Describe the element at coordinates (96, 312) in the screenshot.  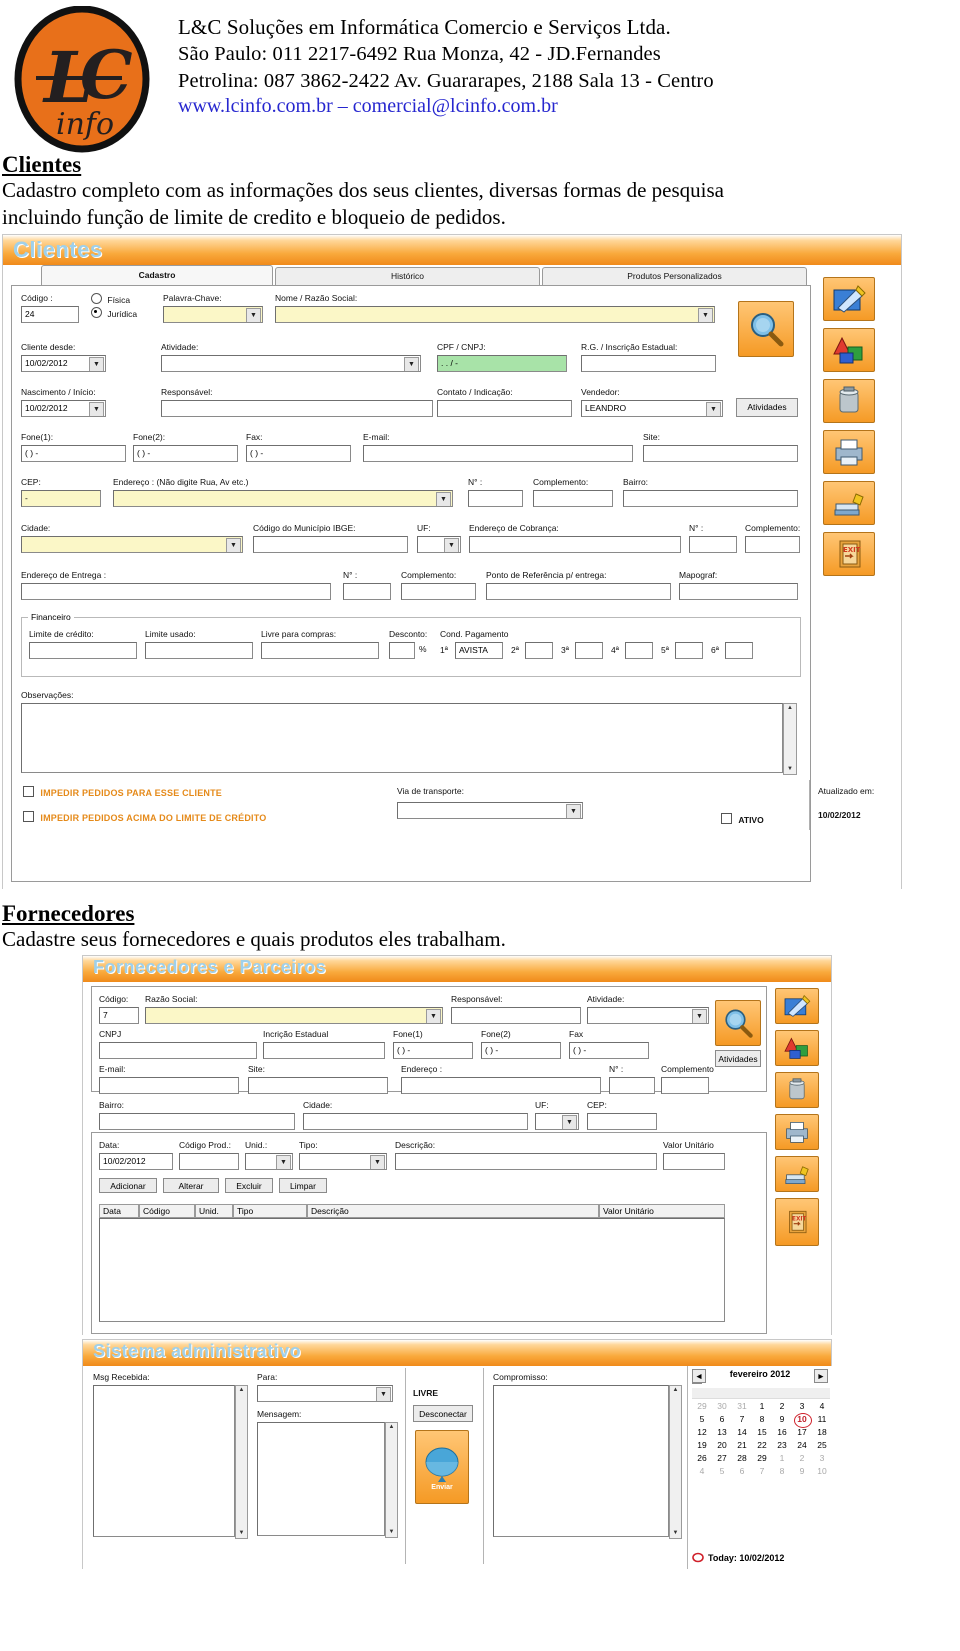
I see `radio-juridica-dot` at that location.